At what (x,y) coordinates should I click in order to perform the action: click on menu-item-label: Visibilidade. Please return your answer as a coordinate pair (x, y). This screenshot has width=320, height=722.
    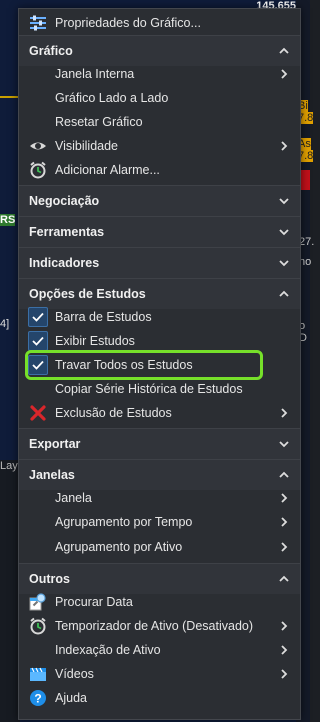
    Looking at the image, I should click on (87, 146).